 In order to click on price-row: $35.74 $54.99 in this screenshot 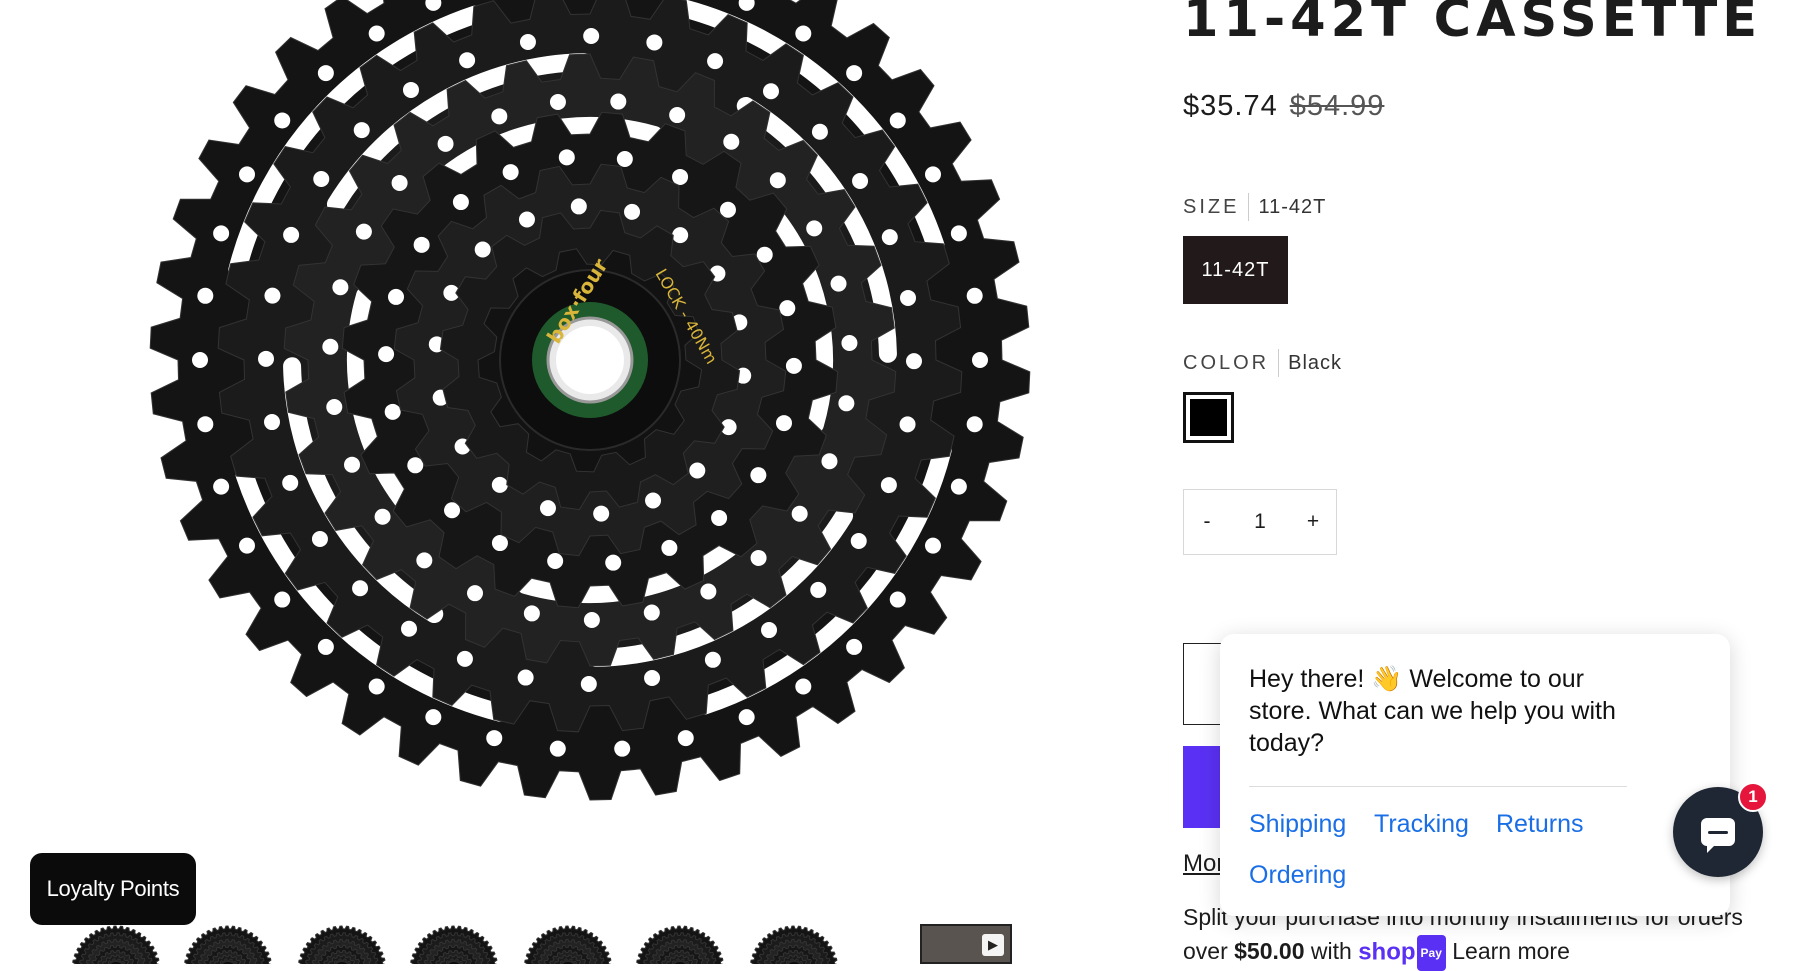, I will do `click(1283, 106)`.